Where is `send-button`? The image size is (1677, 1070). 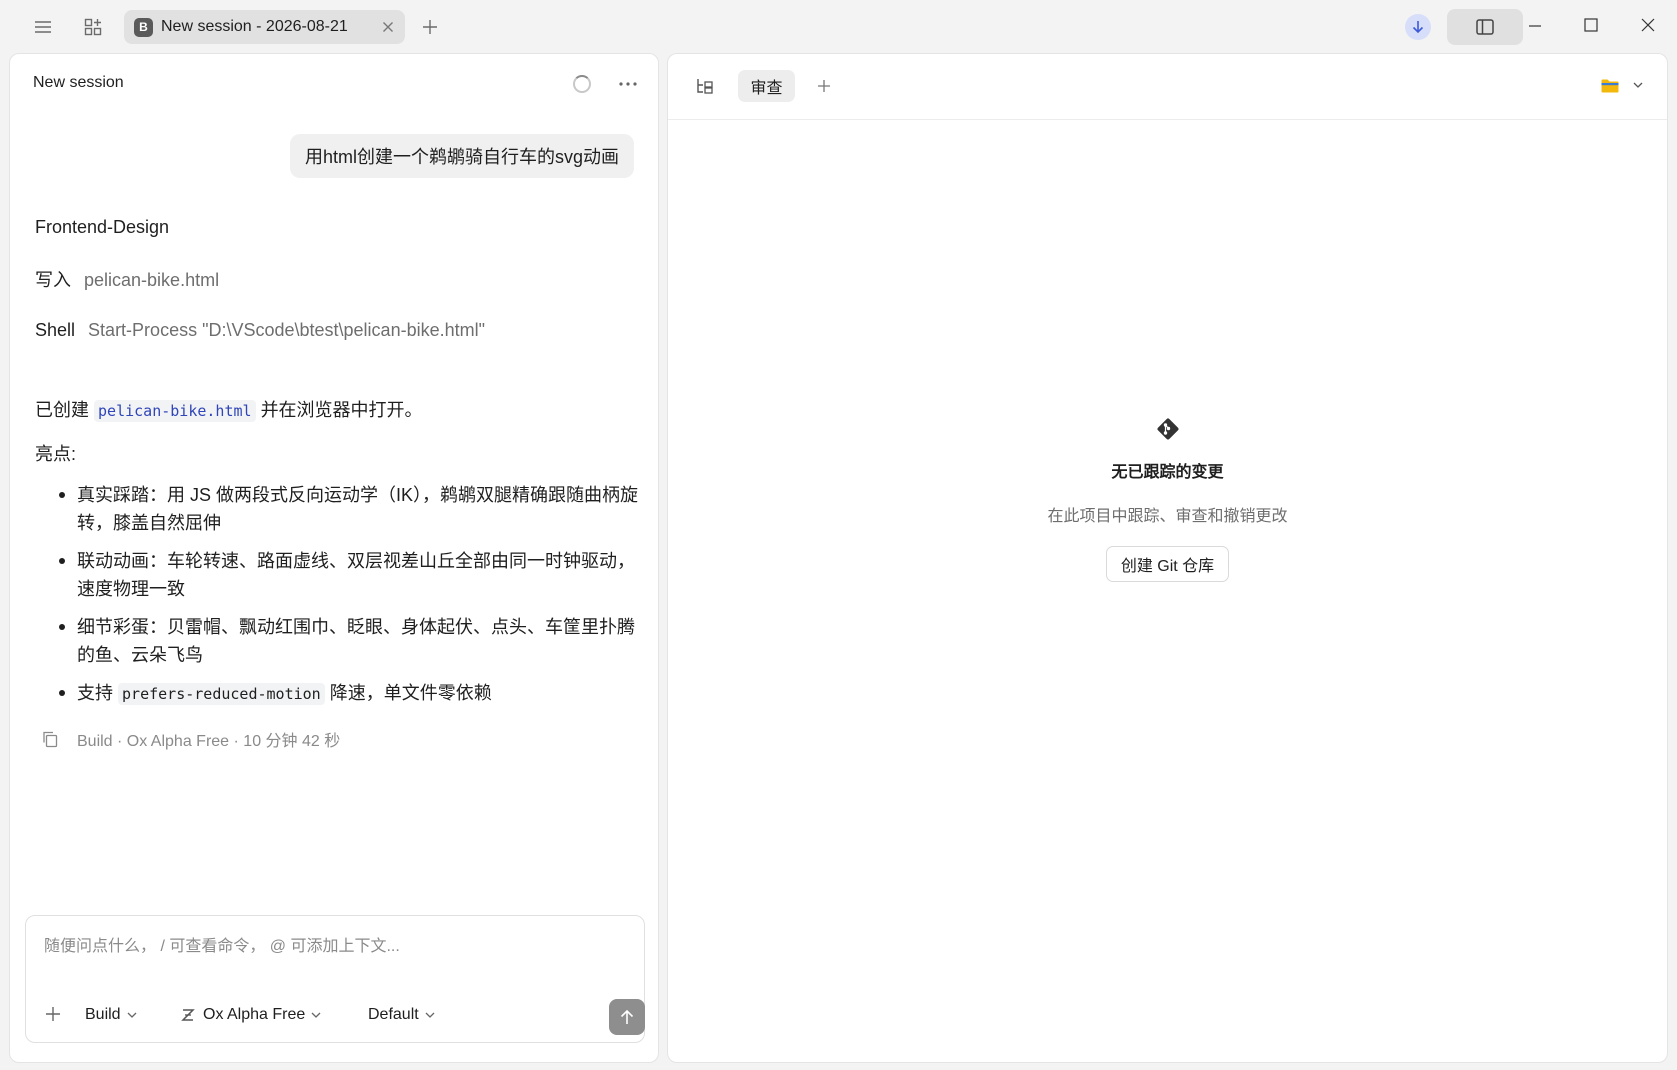 send-button is located at coordinates (627, 1017).